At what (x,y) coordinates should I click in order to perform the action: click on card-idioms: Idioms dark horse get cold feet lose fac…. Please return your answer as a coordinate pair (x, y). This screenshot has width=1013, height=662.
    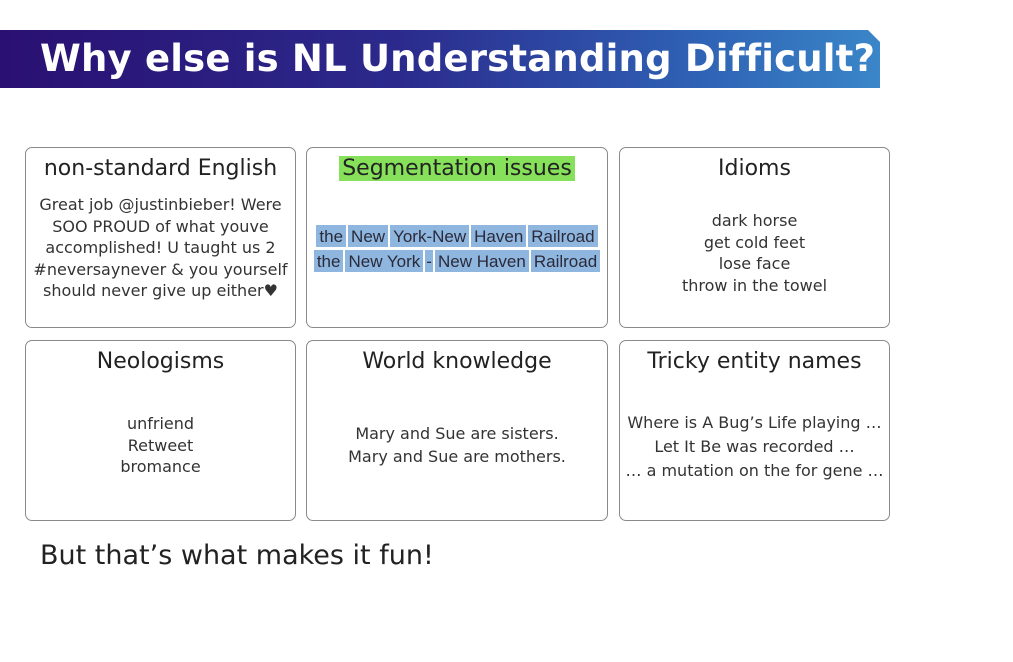
    Looking at the image, I should click on (754, 237).